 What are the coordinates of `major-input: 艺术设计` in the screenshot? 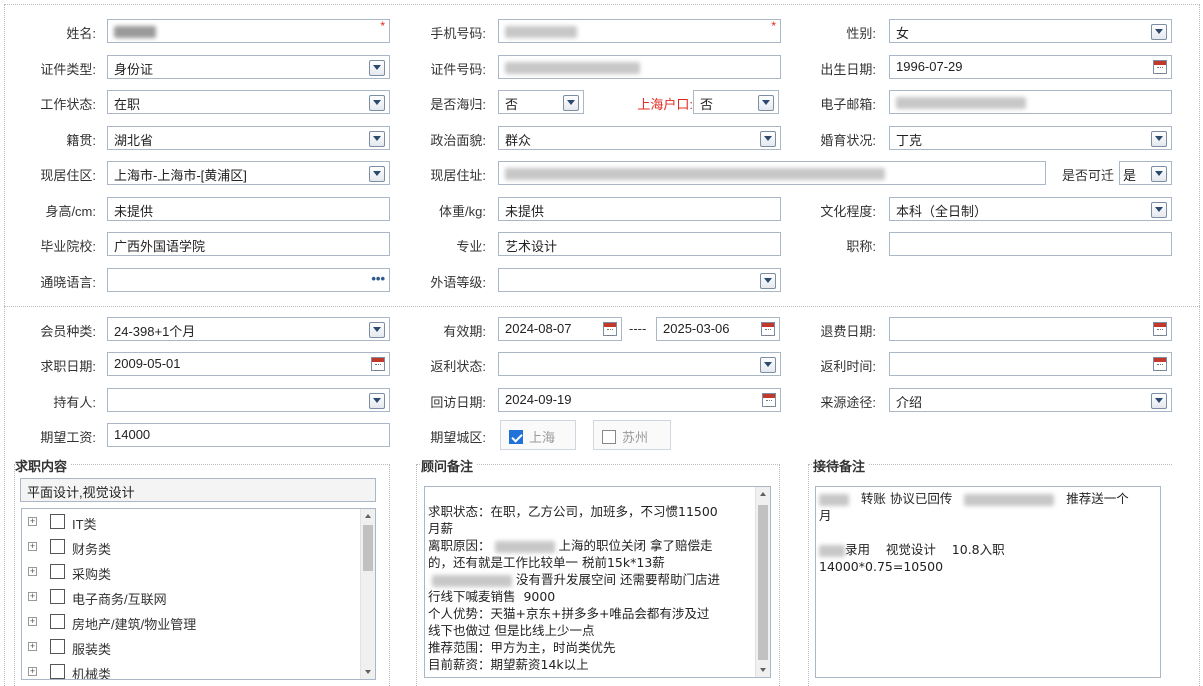 It's located at (639, 244).